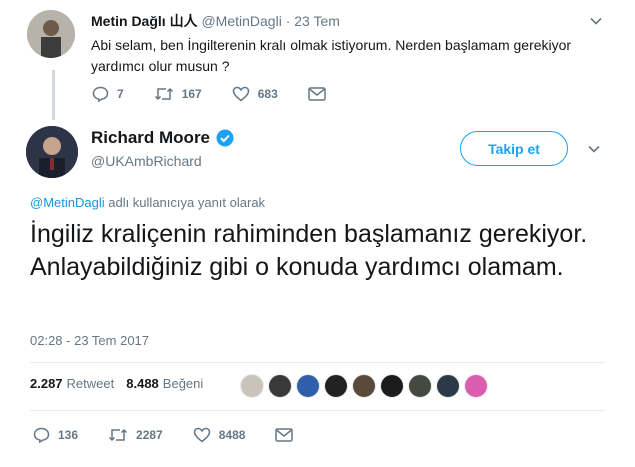 This screenshot has height=467, width=635. I want to click on engagement-stats: 2.287 Retweet 8.488 Beğeni, so click(122, 383).